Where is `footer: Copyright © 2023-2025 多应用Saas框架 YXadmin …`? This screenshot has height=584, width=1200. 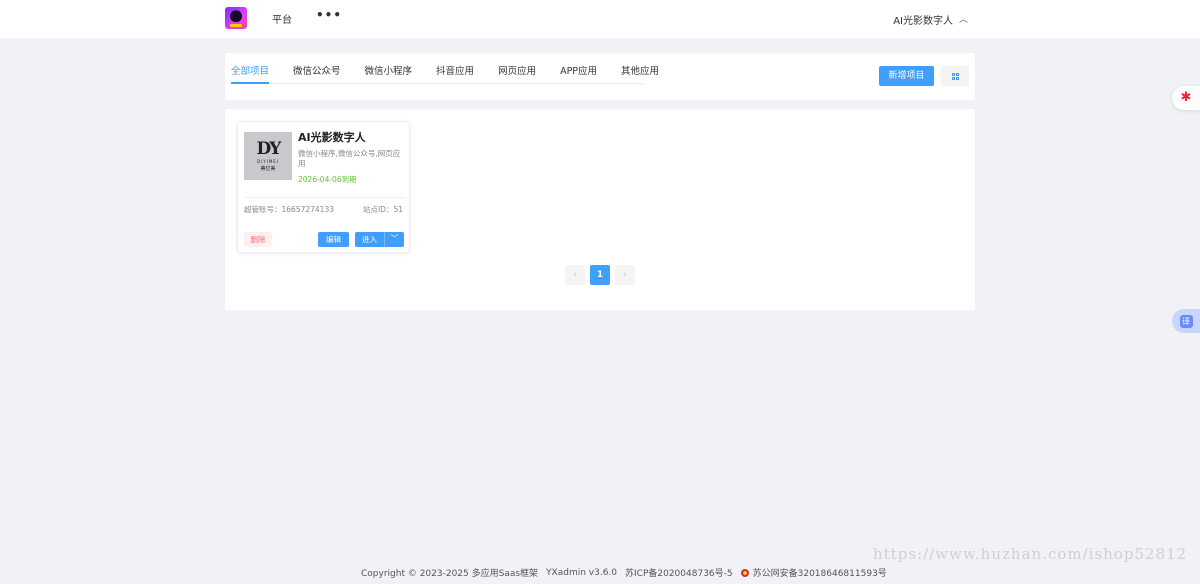
footer: Copyright © 2023-2025 多应用Saas框架 YXadmin … is located at coordinates (624, 573).